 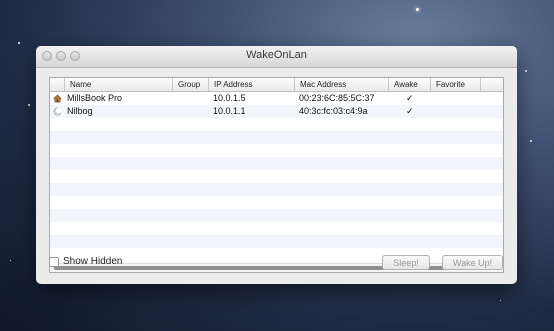 What do you see at coordinates (92, 261) in the screenshot?
I see `show-hidden-label: Show Hidden` at bounding box center [92, 261].